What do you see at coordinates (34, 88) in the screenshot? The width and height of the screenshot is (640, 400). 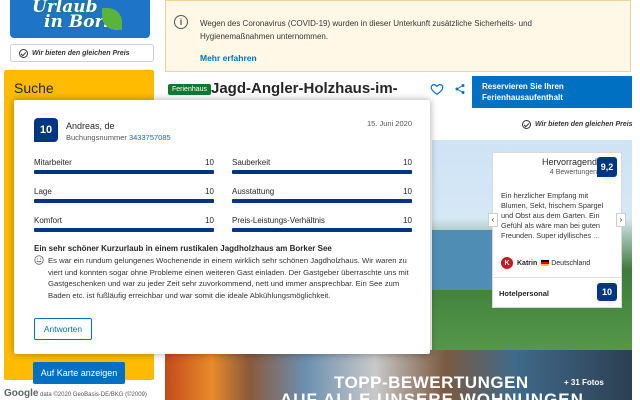 I see `search-title: Suche` at bounding box center [34, 88].